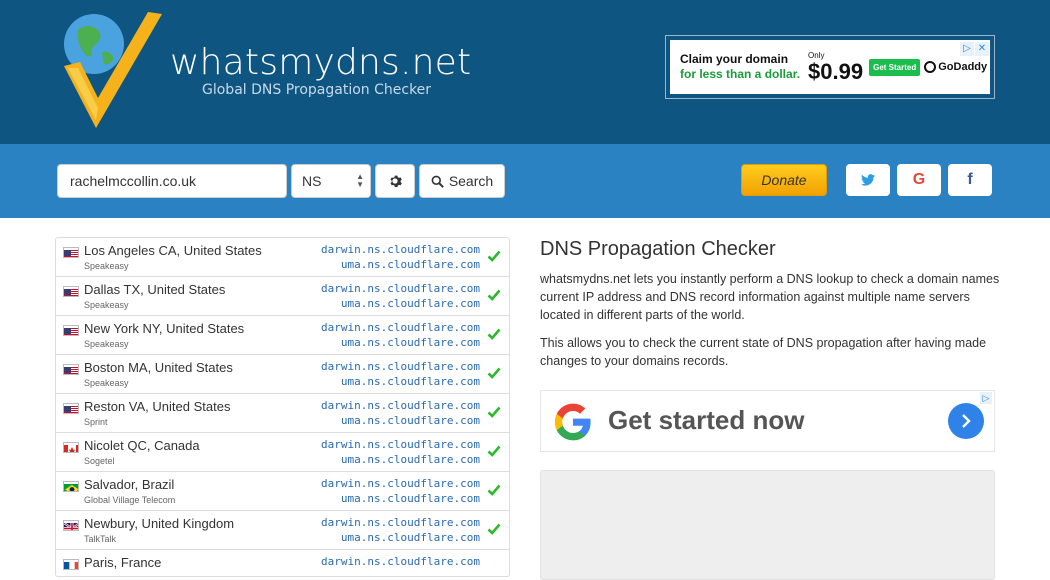  What do you see at coordinates (706, 420) in the screenshot?
I see `google-ad-text: Get started now` at bounding box center [706, 420].